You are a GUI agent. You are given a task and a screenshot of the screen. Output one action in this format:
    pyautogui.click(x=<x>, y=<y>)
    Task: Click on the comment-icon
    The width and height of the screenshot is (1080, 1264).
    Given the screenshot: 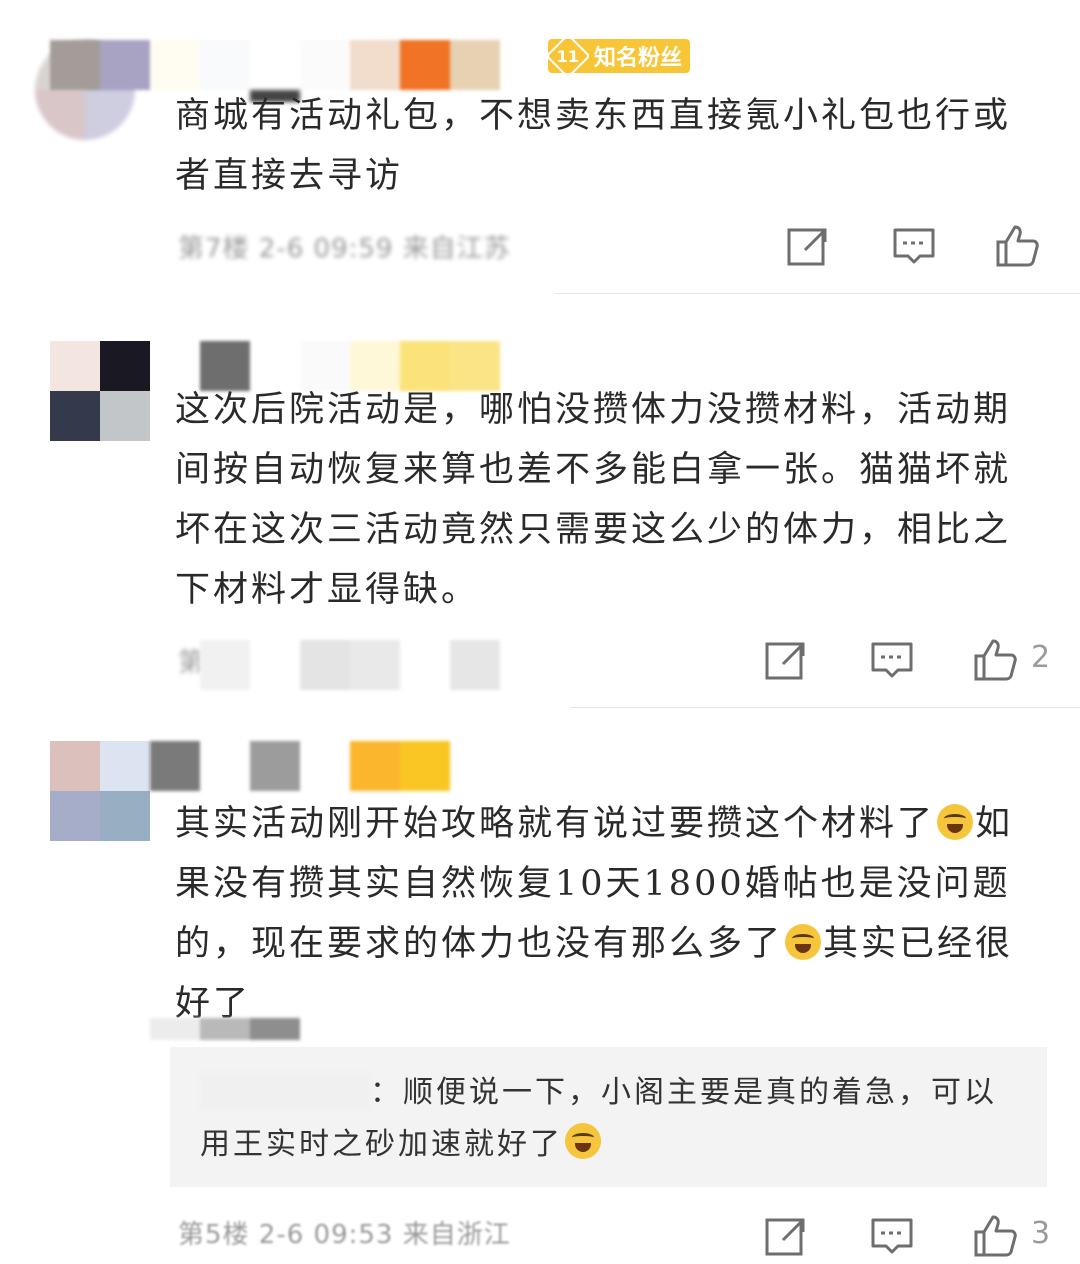 What is the action you would take?
    pyautogui.click(x=892, y=1236)
    